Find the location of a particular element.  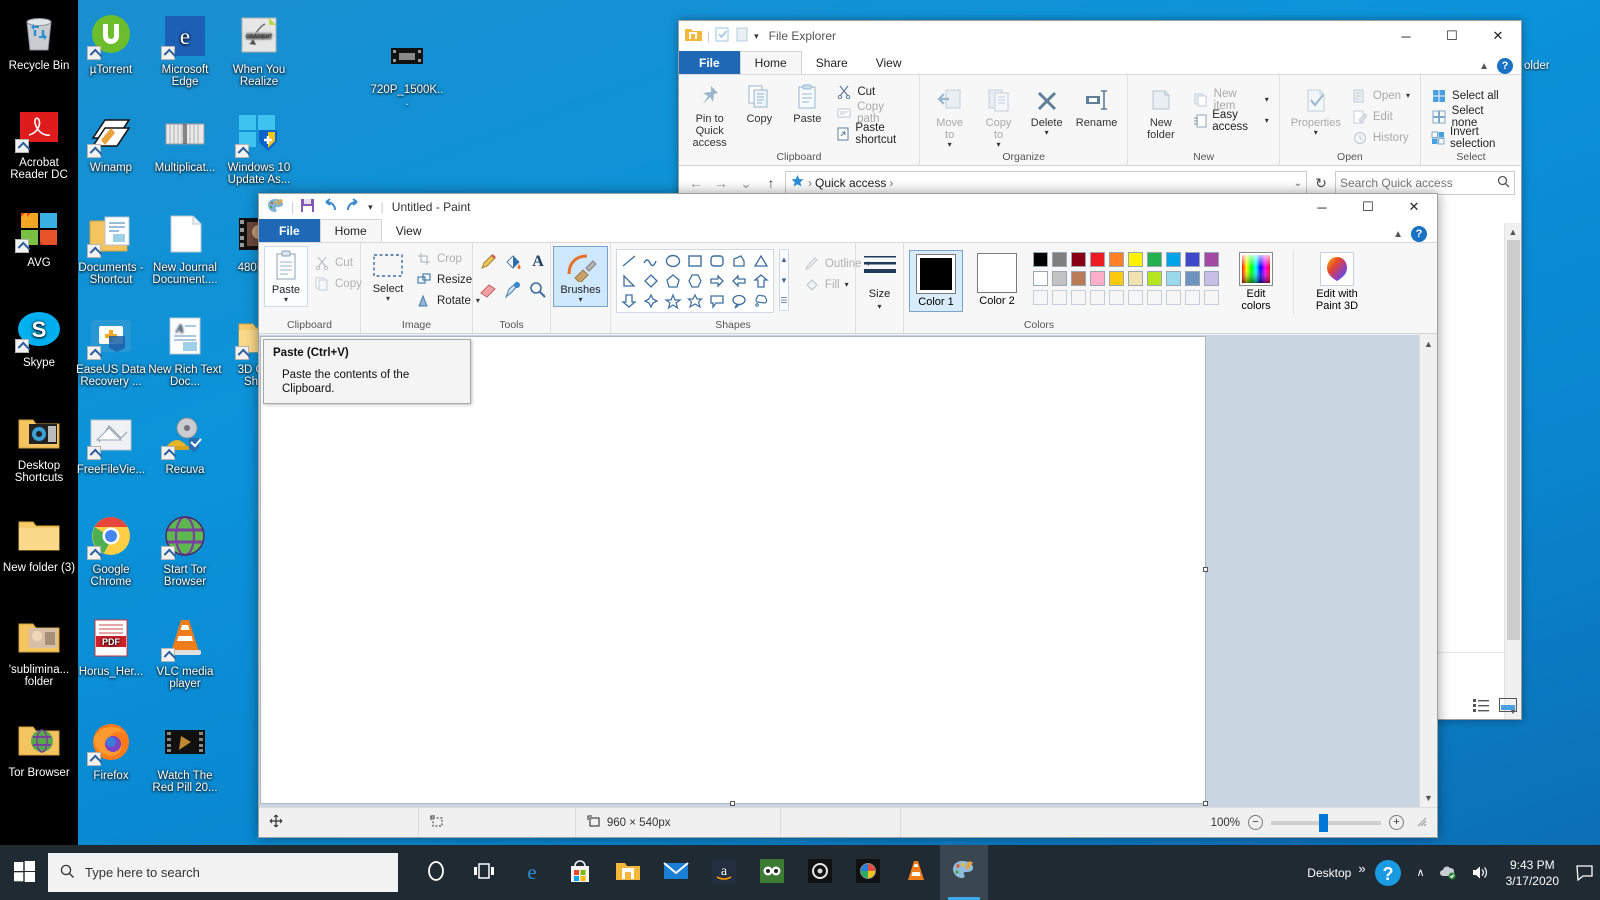

paint-title-bar: | ▾ | Untitled - Paint ─ ☐ ✕ is located at coordinates (848, 207).